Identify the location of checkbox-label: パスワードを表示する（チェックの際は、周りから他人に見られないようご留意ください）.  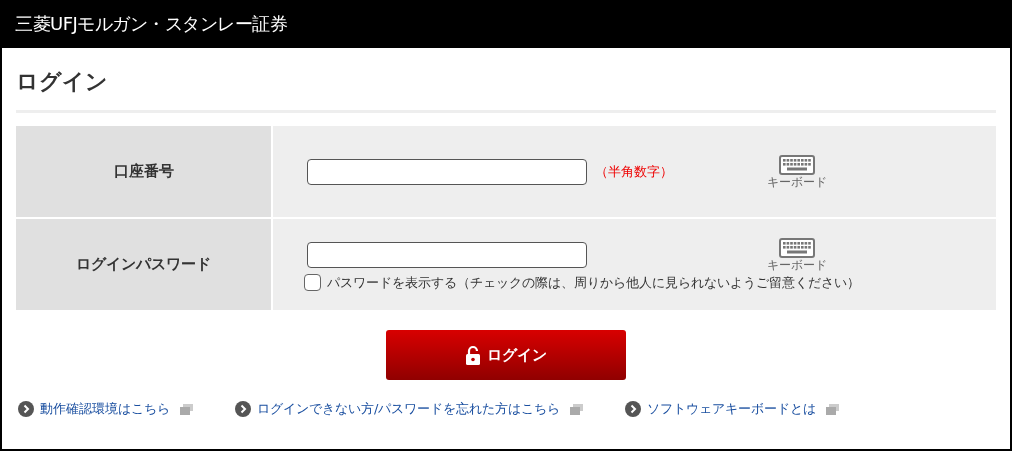
(593, 282).